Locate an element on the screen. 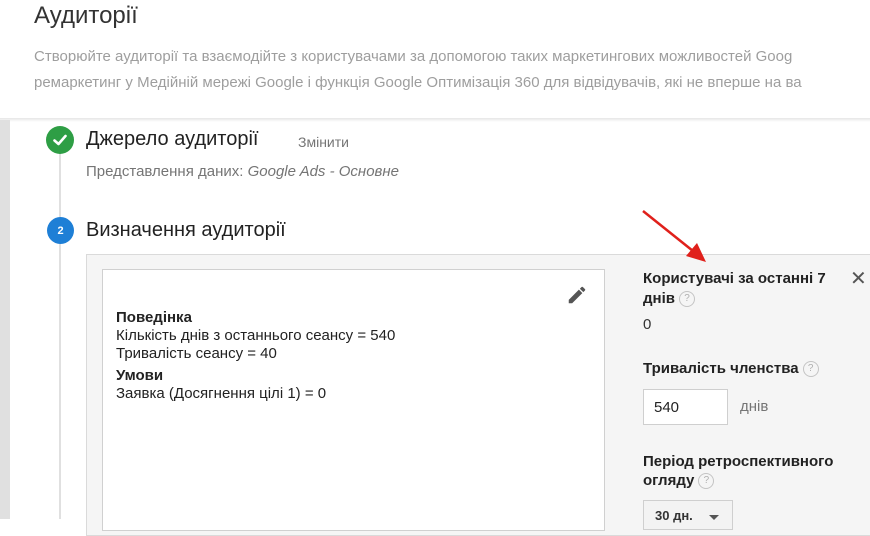 This screenshot has height=536, width=870. left-gutter is located at coordinates (5, 319).